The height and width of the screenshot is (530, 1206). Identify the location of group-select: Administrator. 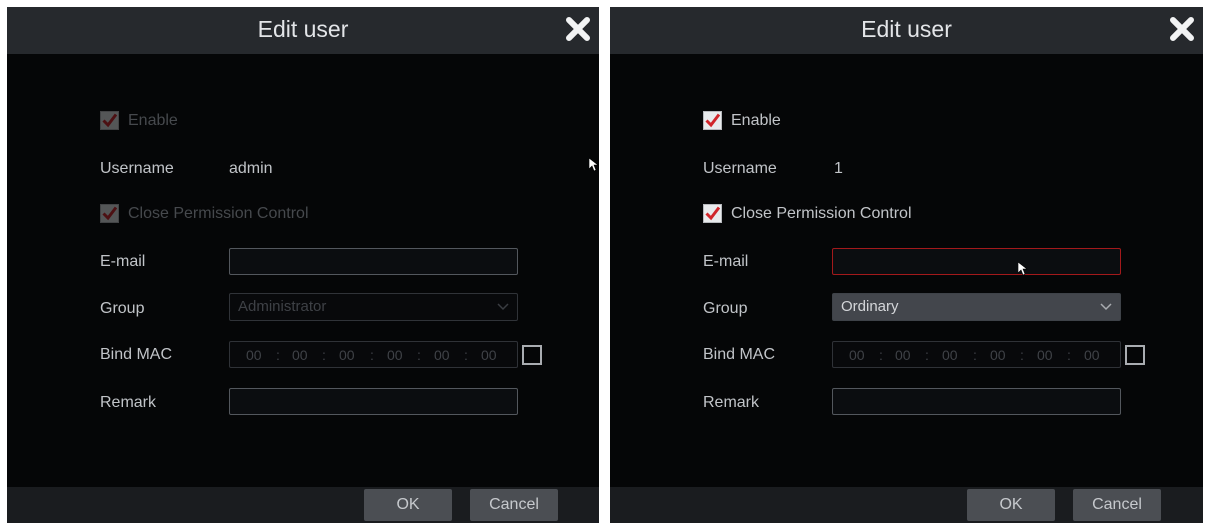
(373, 307).